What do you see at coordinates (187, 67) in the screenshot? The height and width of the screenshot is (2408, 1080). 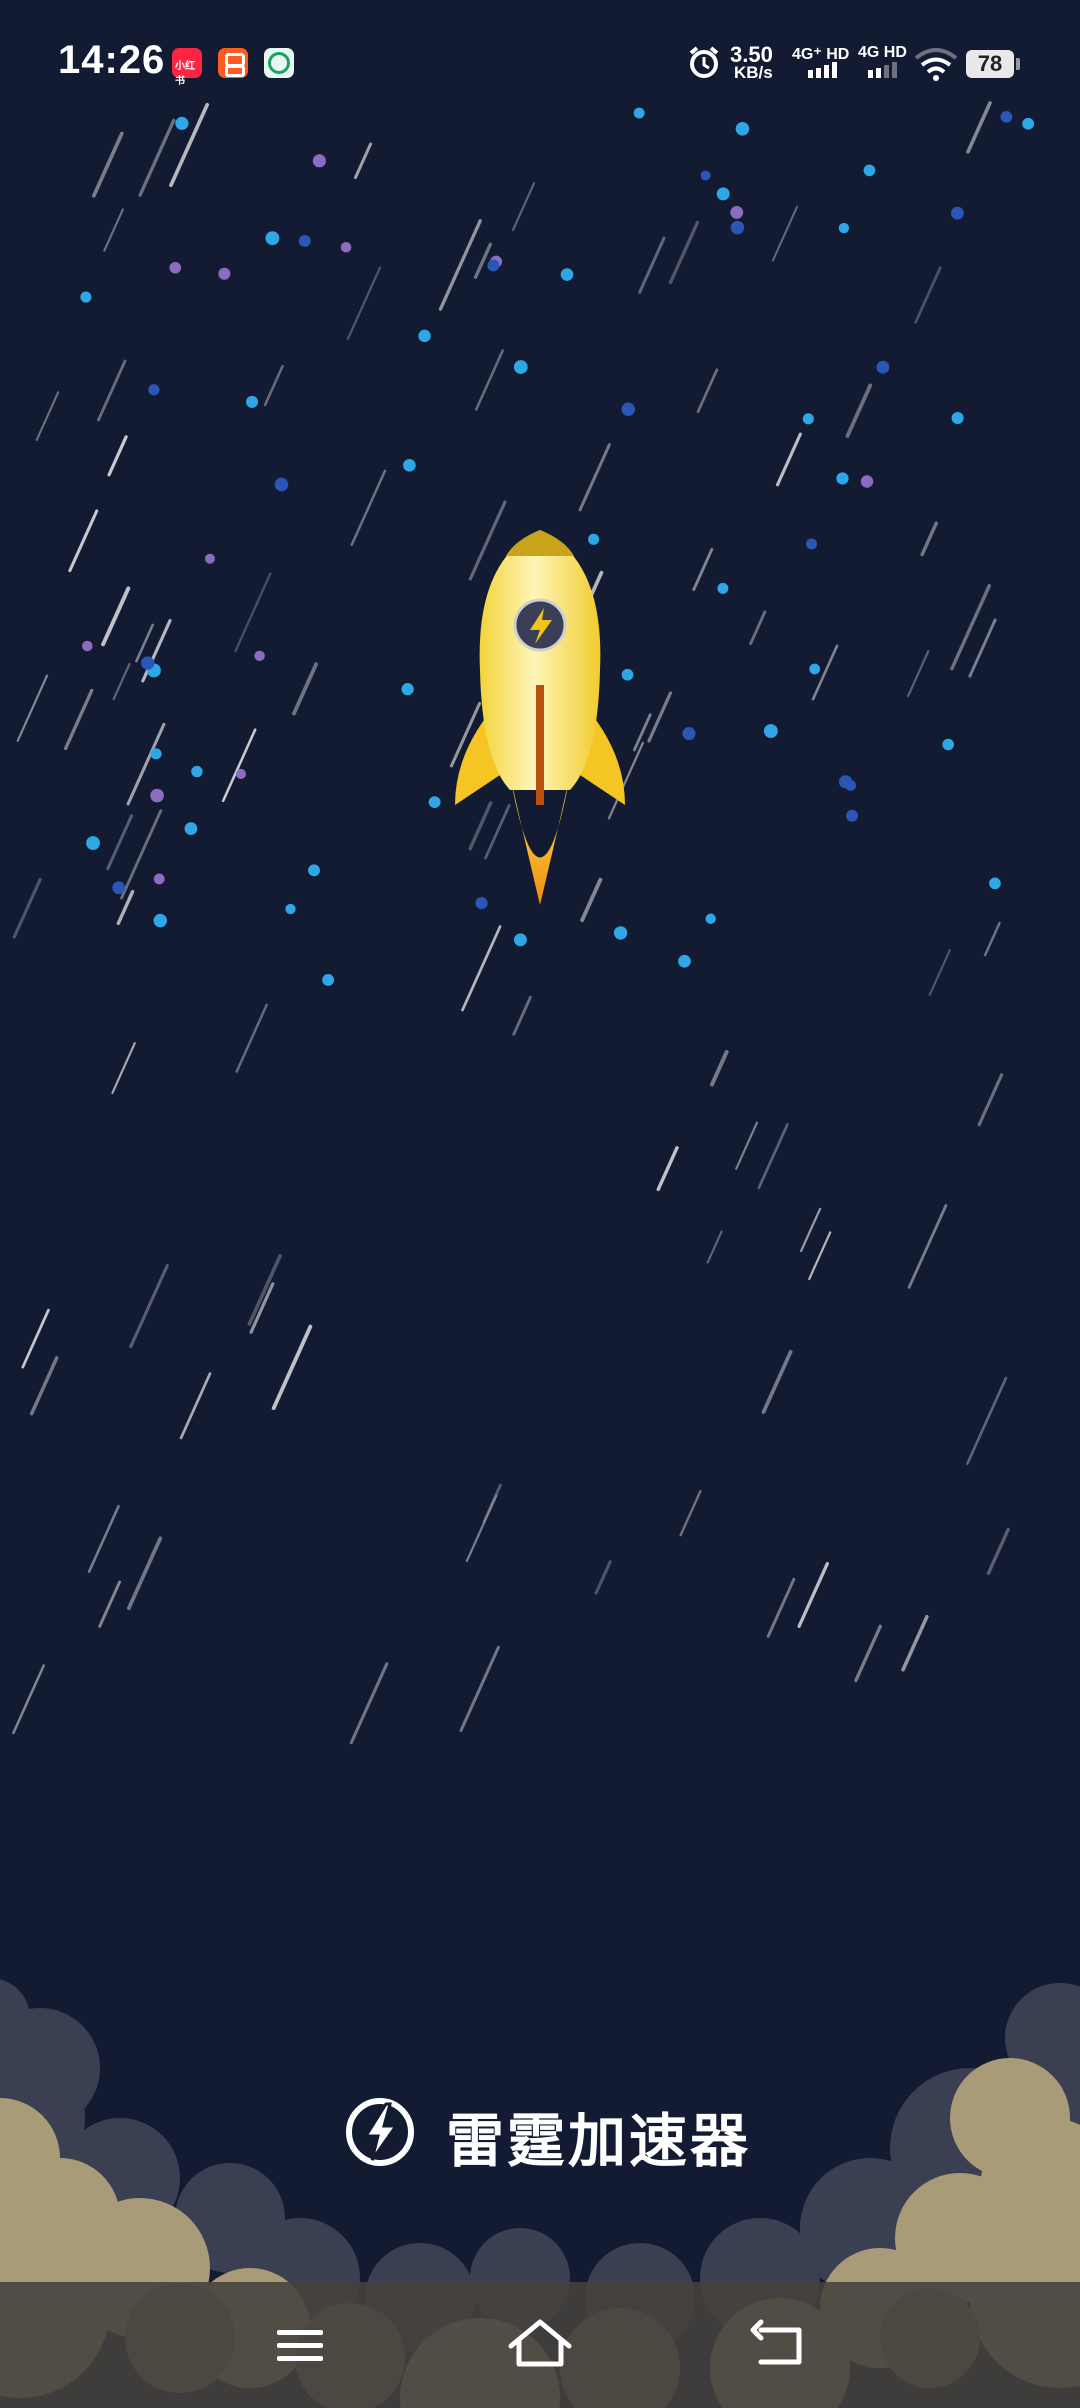 I see `xiaohongshu-app-icon: 小红书` at bounding box center [187, 67].